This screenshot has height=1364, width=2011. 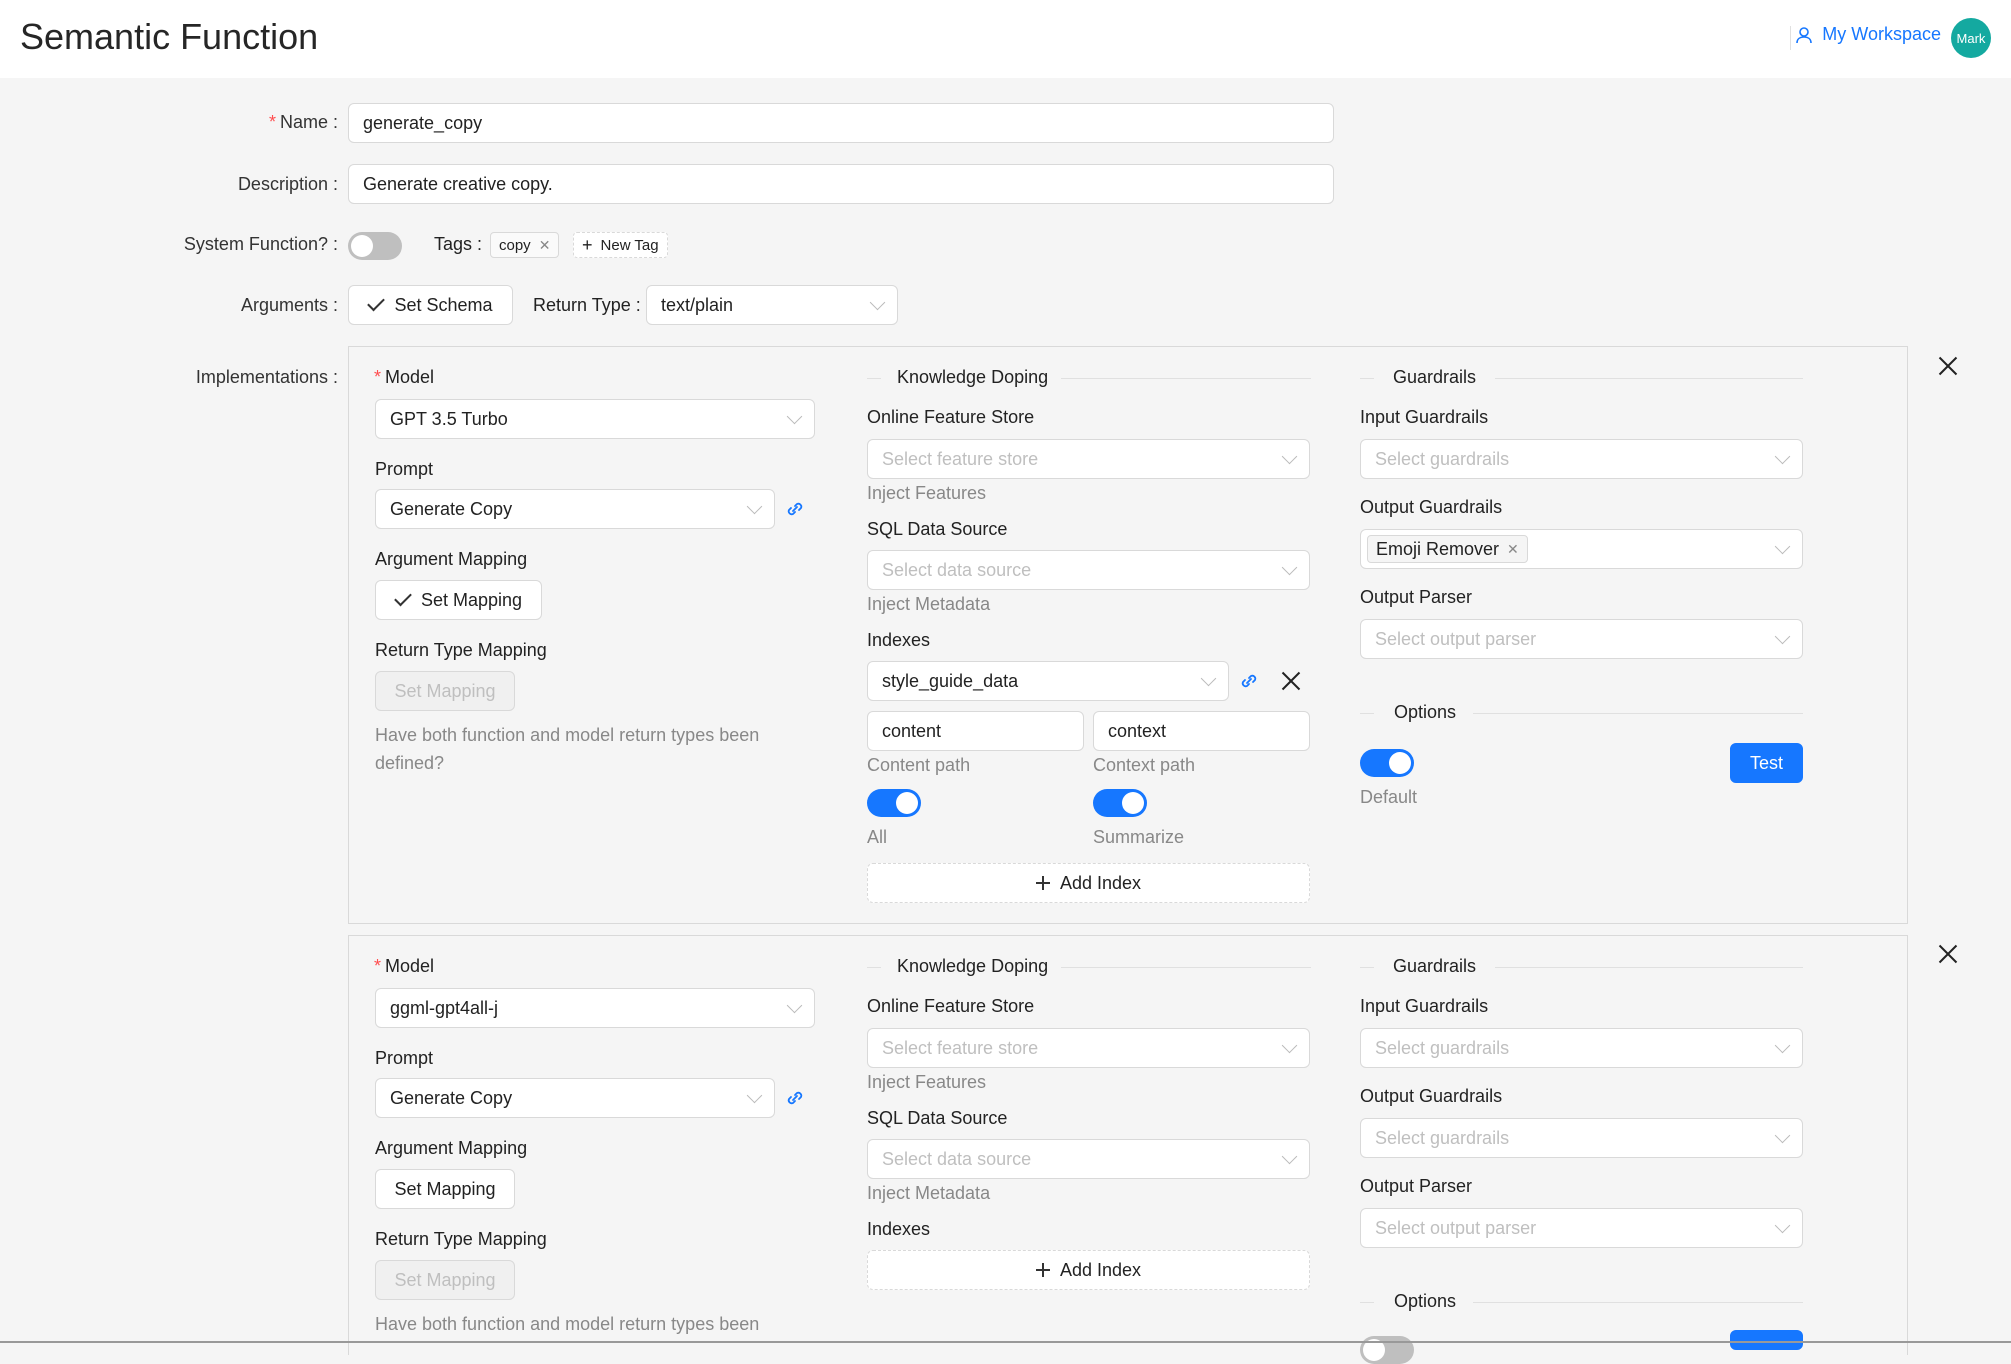 What do you see at coordinates (1581, 549) in the screenshot?
I see `output-guardrails-select: Emoji Remover ✕` at bounding box center [1581, 549].